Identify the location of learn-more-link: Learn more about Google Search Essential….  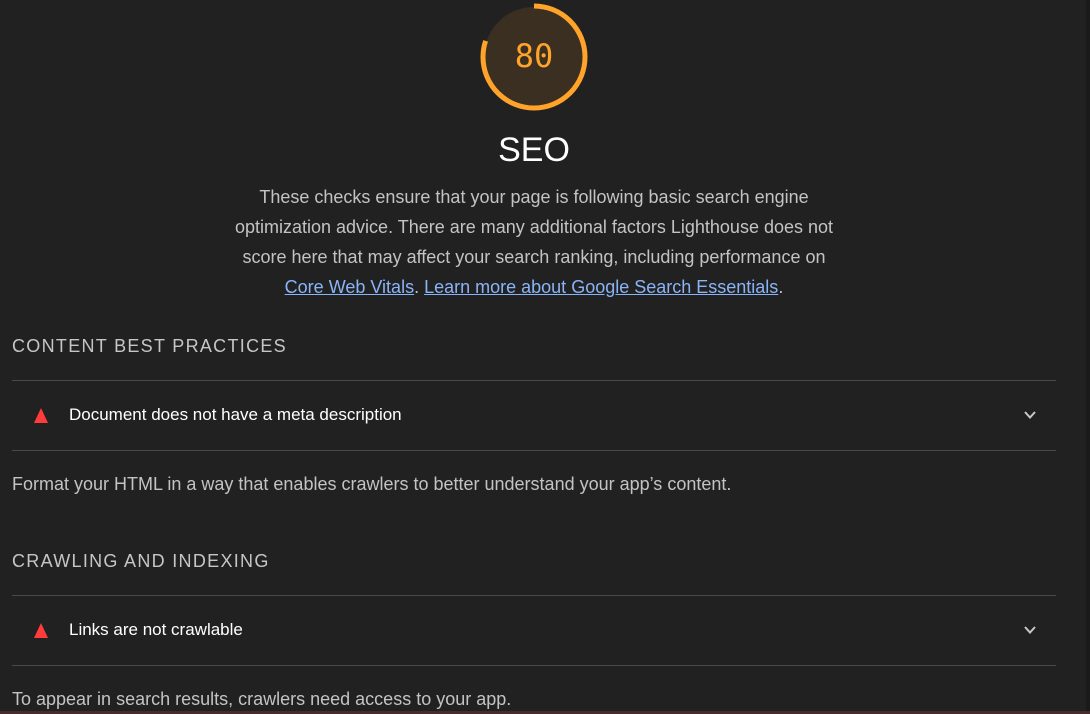
(601, 287).